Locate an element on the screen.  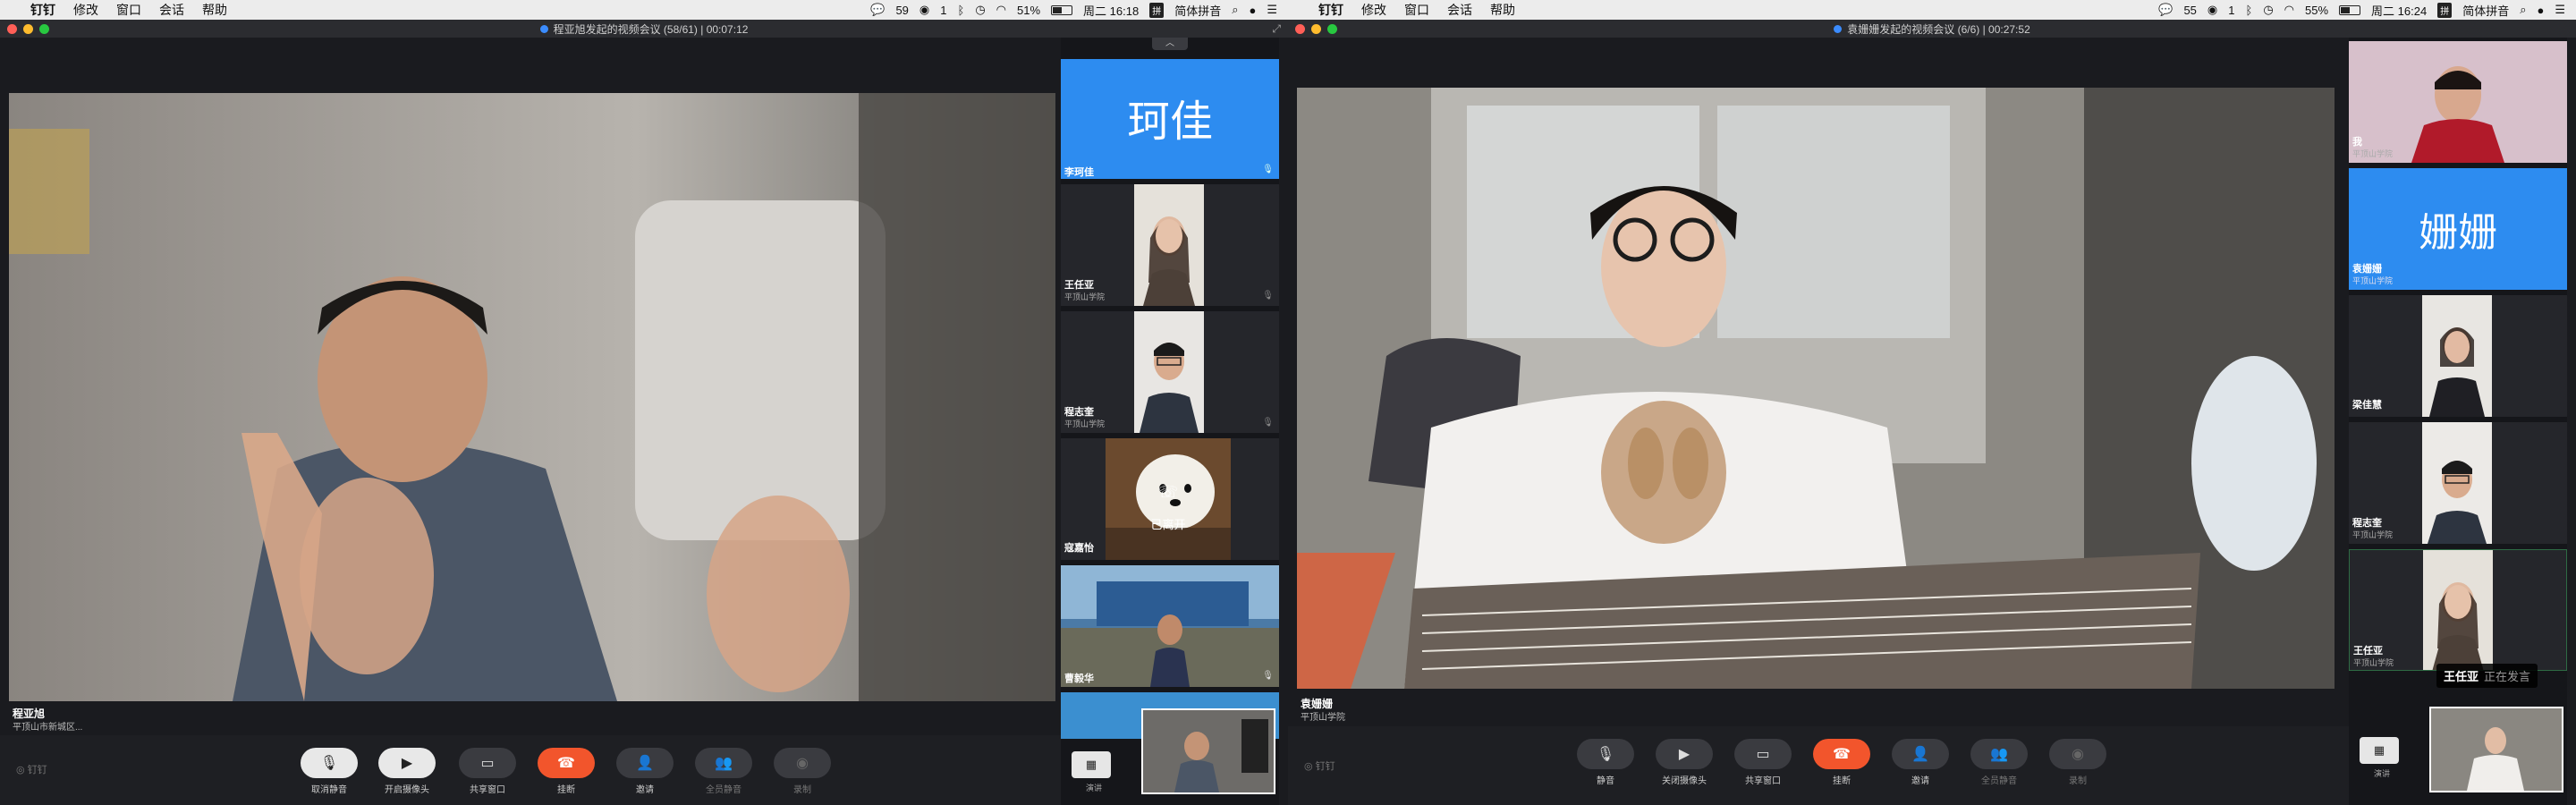
mute-all-icon: 👥 is located at coordinates (723, 763).